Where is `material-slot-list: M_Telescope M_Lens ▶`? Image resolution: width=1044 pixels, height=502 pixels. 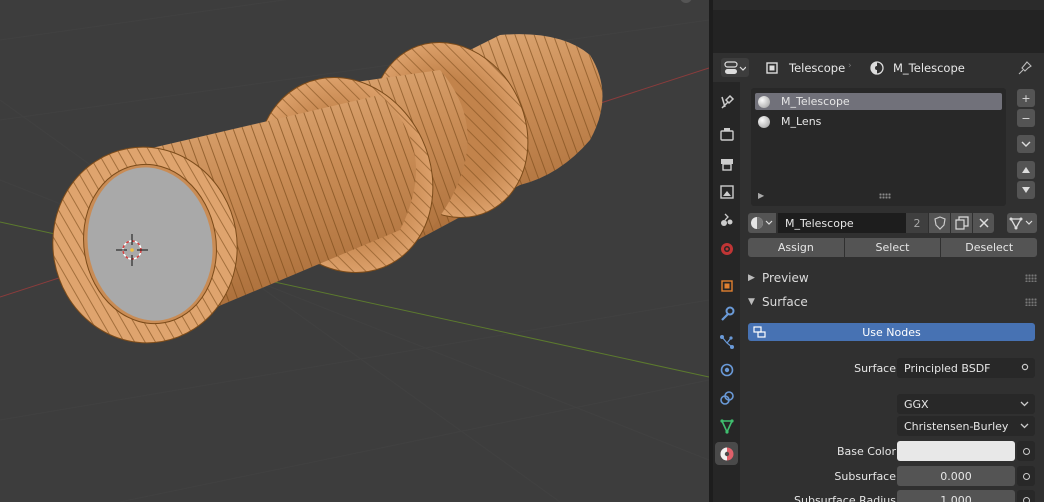 material-slot-list: M_Telescope M_Lens ▶ is located at coordinates (878, 147).